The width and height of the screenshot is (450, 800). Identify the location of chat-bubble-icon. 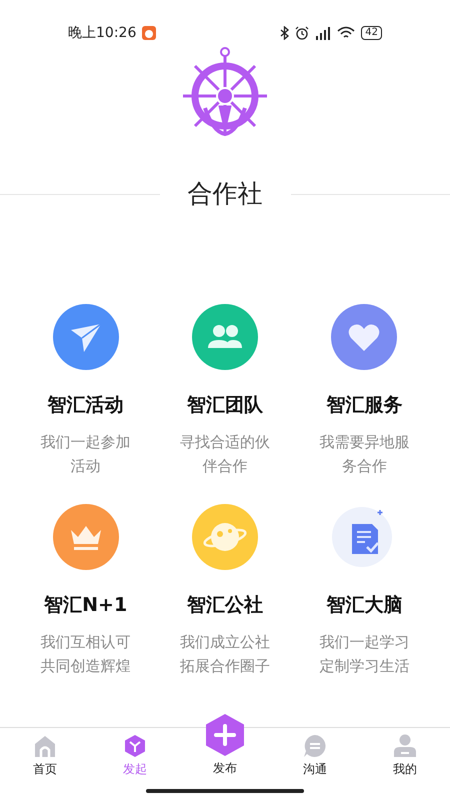
(315, 746).